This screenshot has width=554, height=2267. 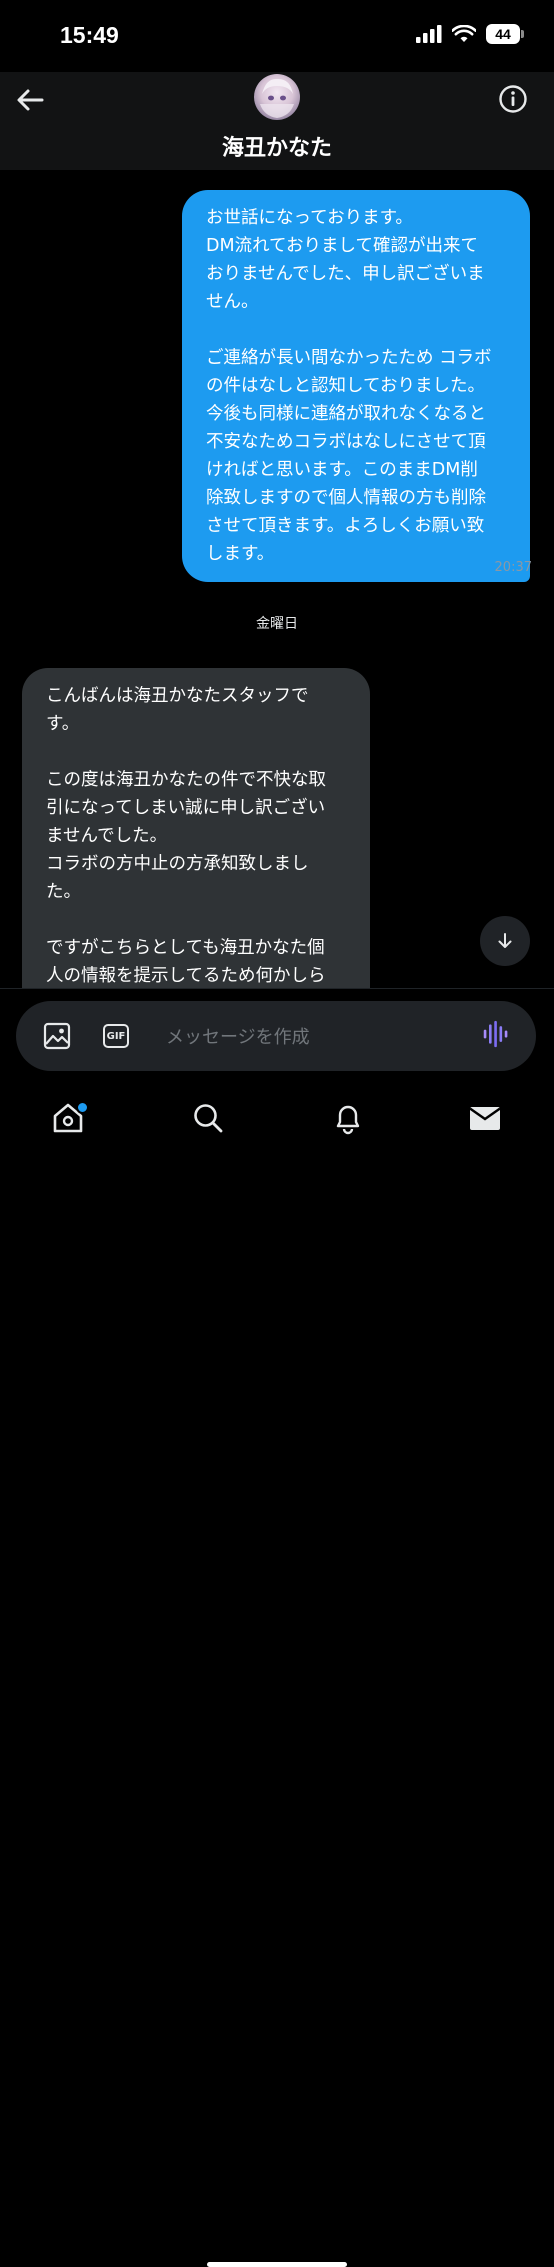 I want to click on avatar, so click(x=277, y=97).